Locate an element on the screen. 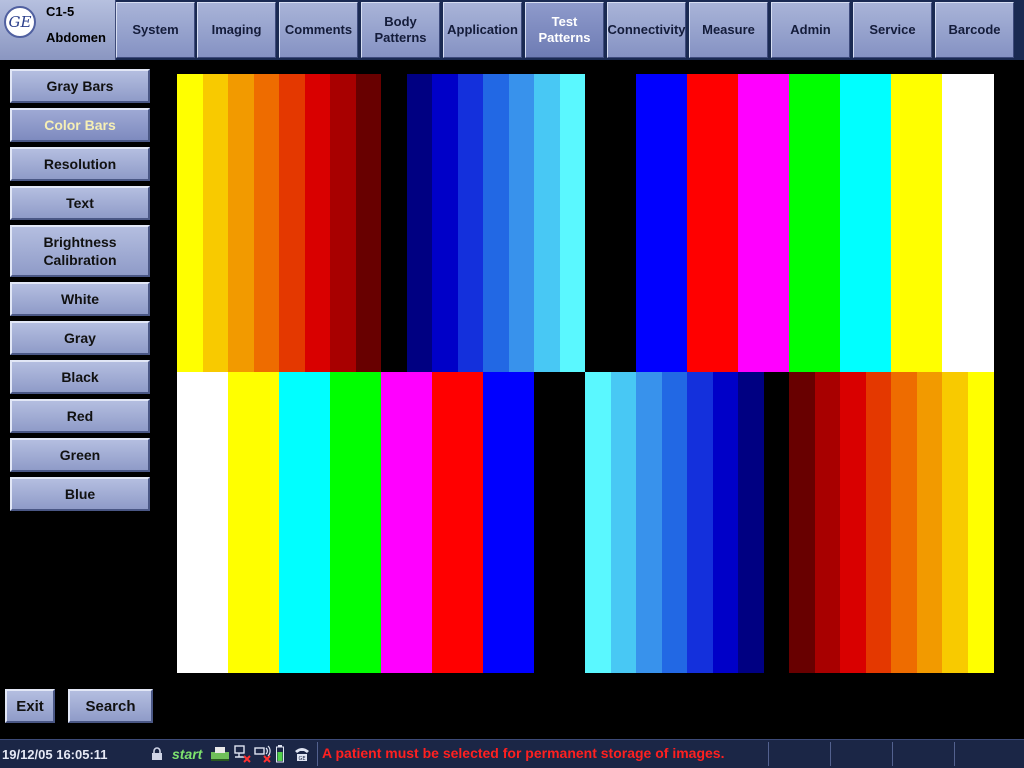  start-label: start is located at coordinates (187, 754).